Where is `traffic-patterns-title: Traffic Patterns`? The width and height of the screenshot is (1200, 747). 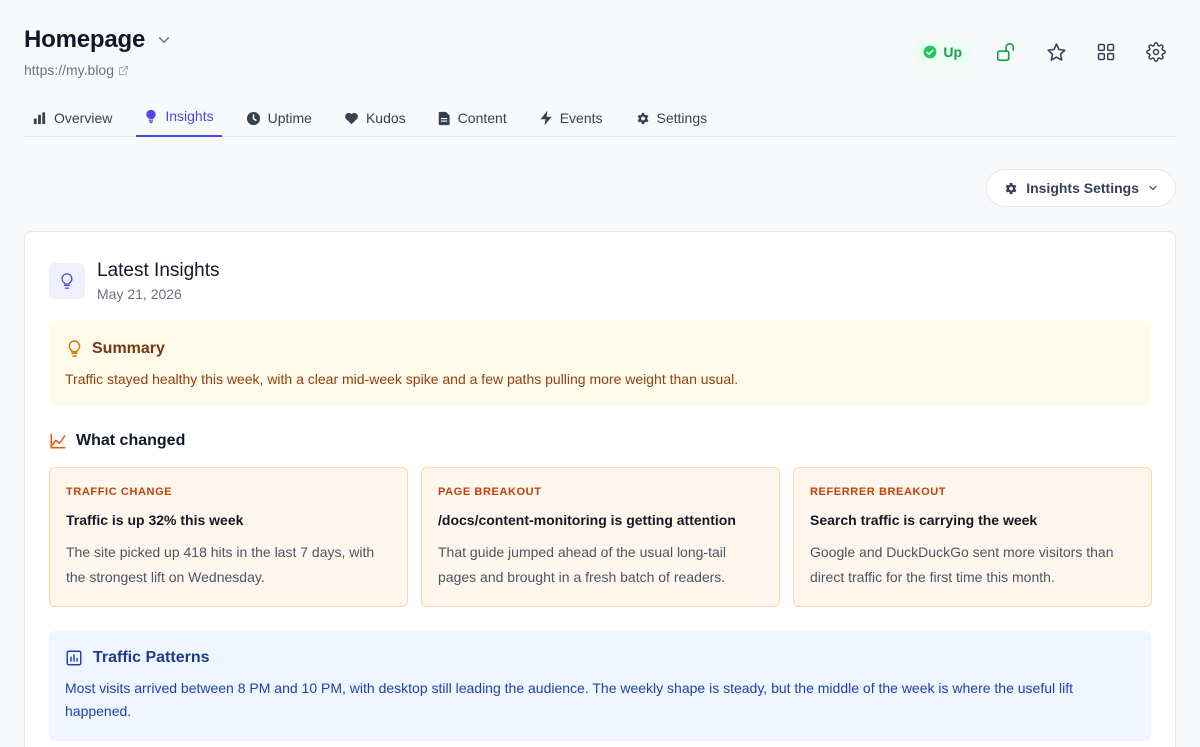
traffic-patterns-title: Traffic Patterns is located at coordinates (151, 657).